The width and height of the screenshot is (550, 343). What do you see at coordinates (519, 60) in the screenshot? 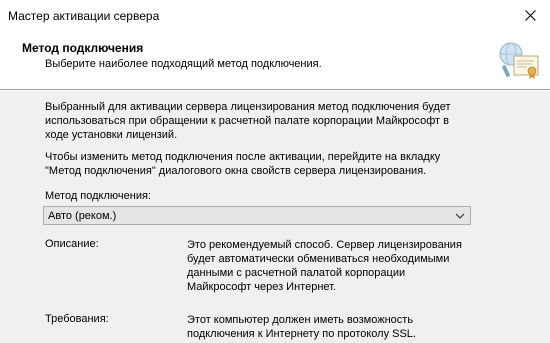
I see `certificate-icon` at bounding box center [519, 60].